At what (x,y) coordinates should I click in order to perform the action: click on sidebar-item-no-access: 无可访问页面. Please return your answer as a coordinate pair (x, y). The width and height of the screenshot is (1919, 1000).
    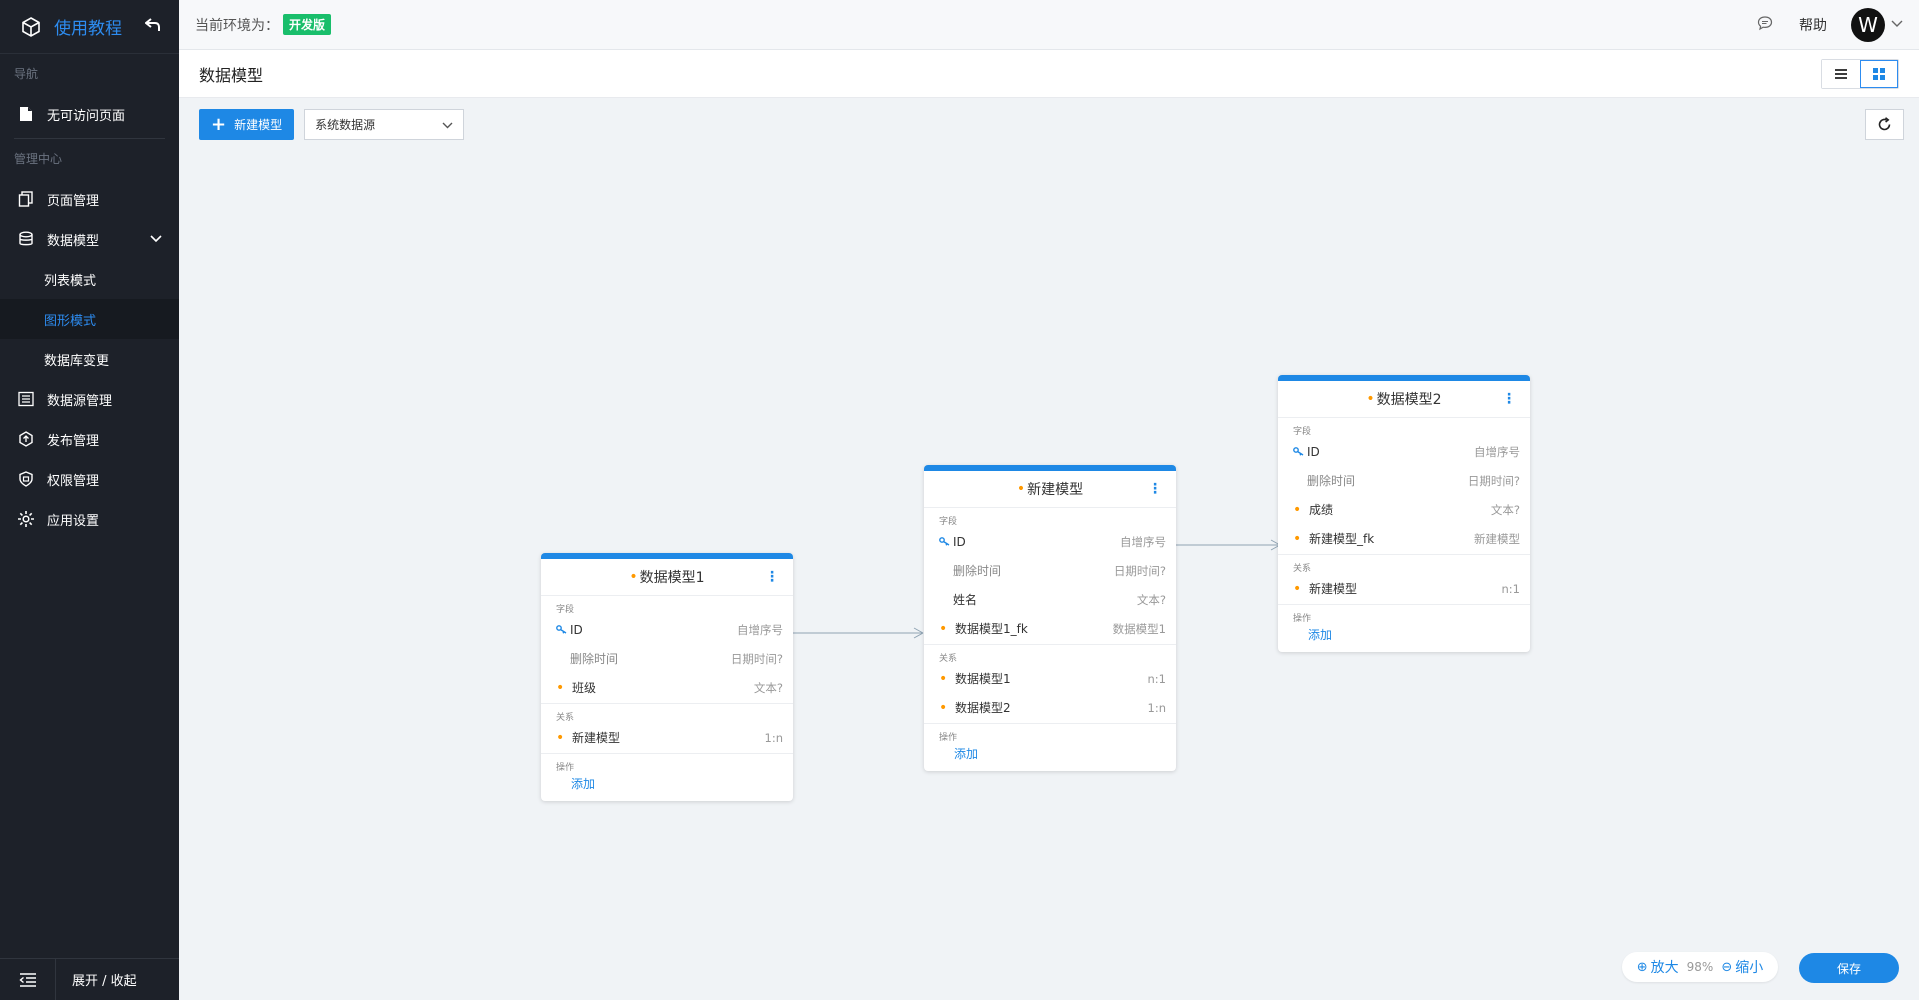
    Looking at the image, I should click on (89, 114).